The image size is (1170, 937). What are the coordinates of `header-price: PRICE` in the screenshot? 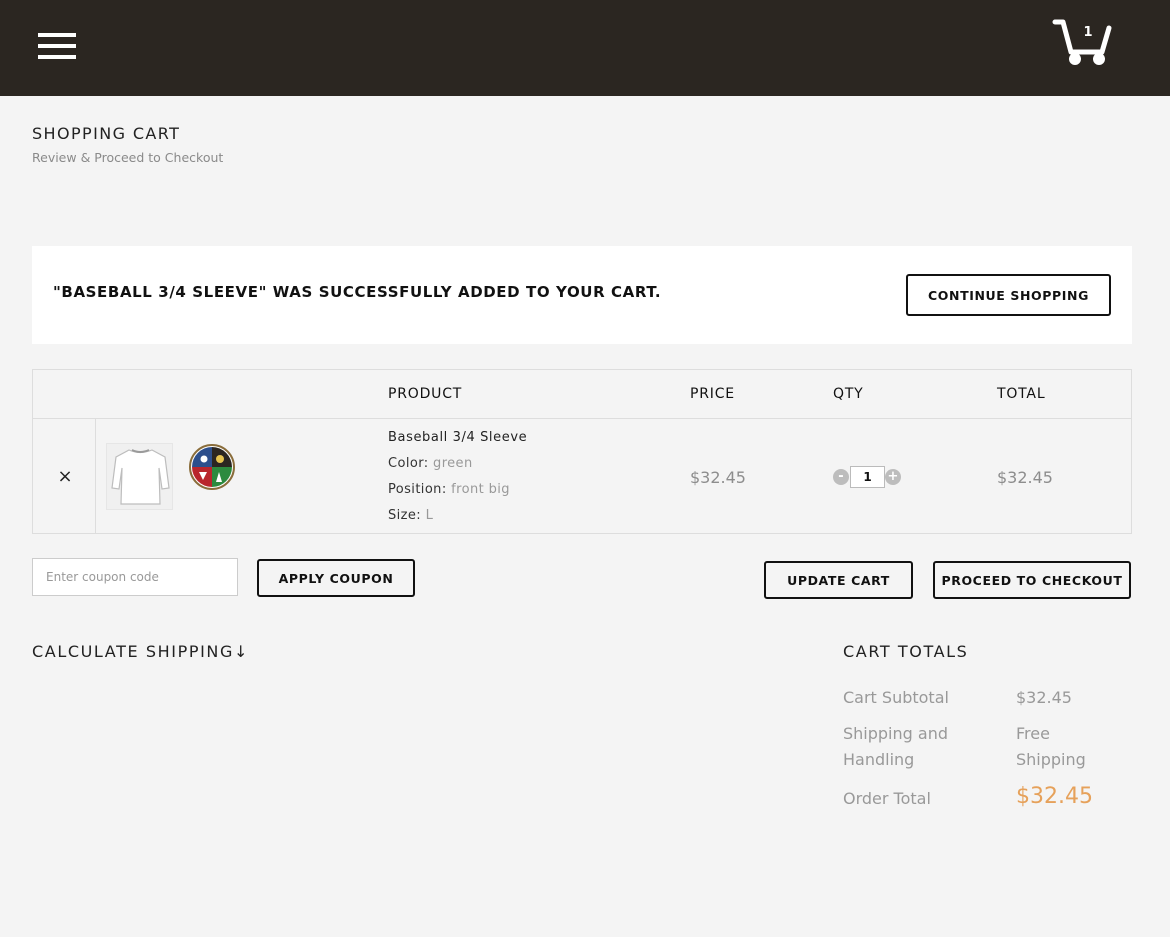 It's located at (712, 394).